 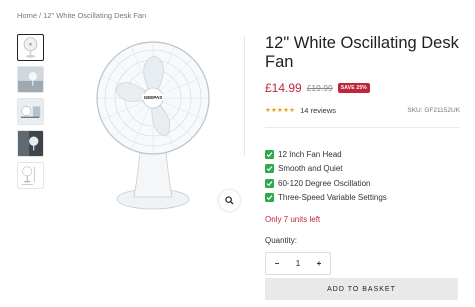 I want to click on price-row: £14.99 £19.99 SAVE 25%, so click(x=362, y=88).